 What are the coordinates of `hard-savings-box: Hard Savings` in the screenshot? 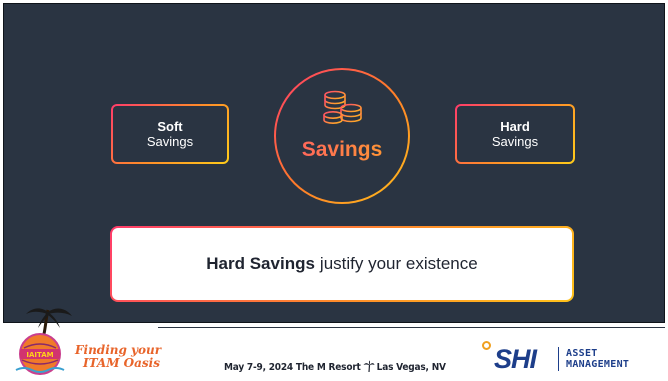 It's located at (515, 134).